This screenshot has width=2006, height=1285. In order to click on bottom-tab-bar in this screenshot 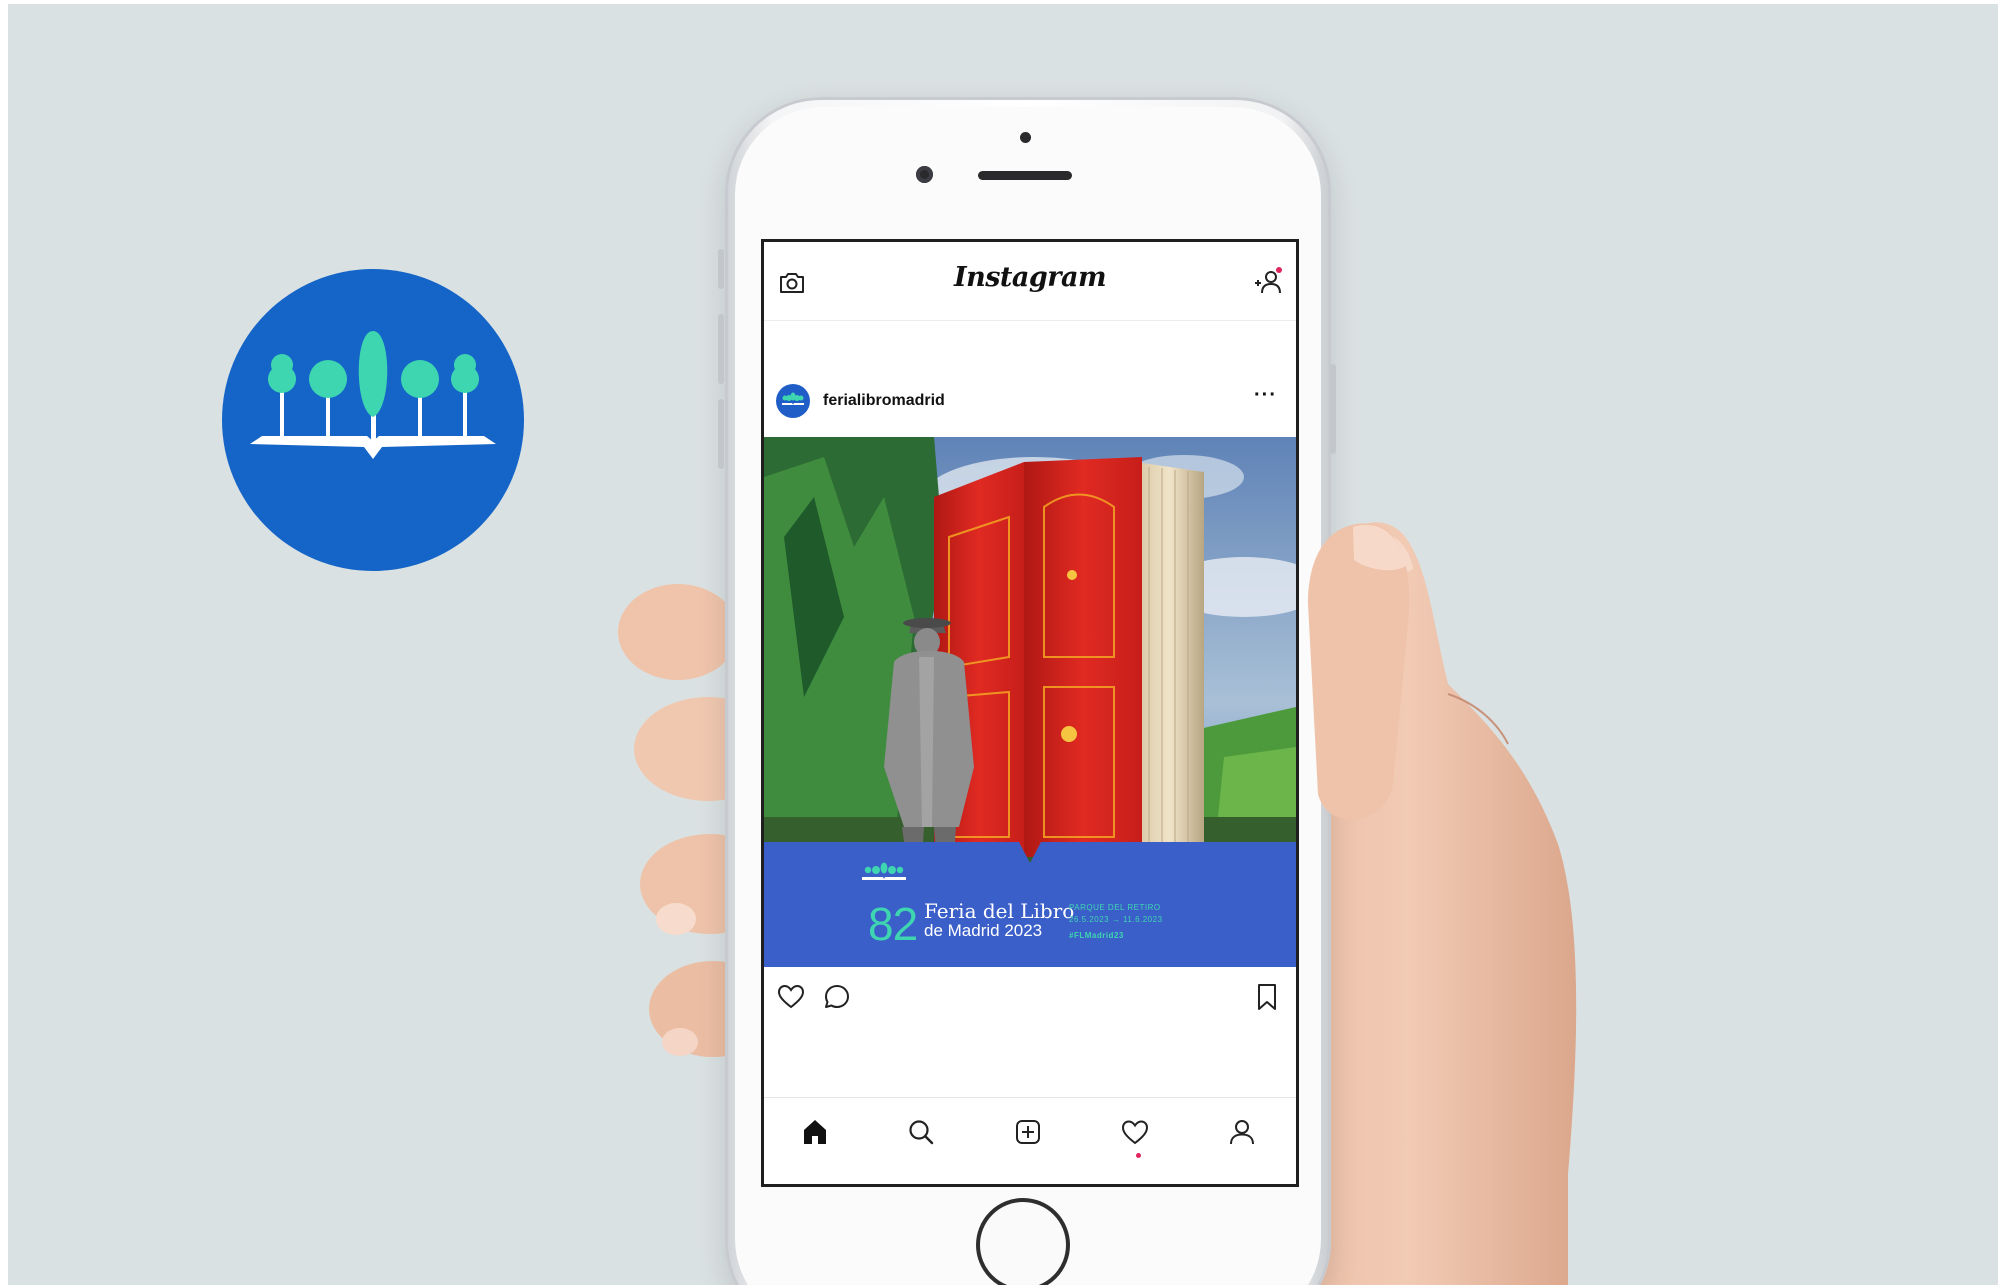, I will do `click(1030, 1140)`.